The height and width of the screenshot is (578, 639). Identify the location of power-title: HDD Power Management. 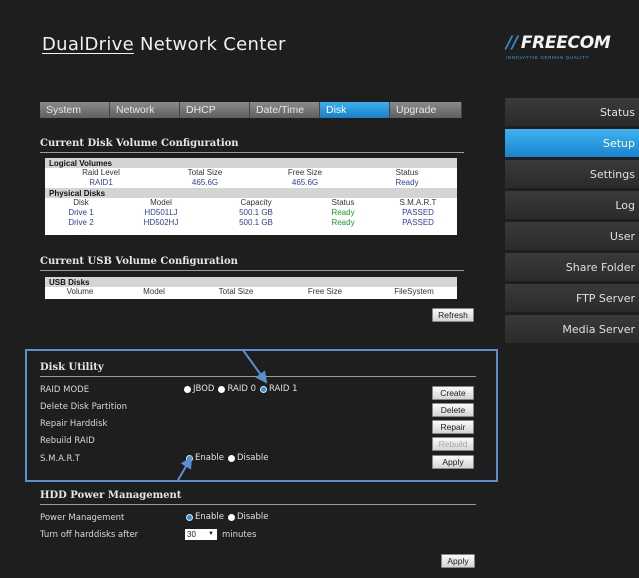
(111, 495).